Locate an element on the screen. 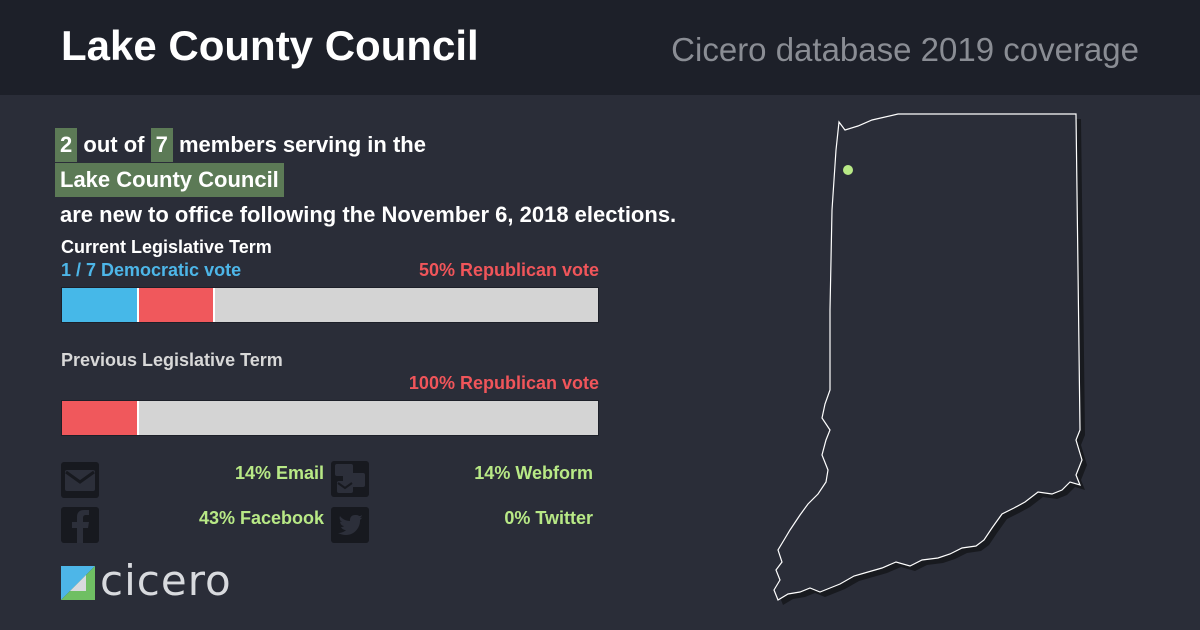  email-stat: 14% Email is located at coordinates (279, 473).